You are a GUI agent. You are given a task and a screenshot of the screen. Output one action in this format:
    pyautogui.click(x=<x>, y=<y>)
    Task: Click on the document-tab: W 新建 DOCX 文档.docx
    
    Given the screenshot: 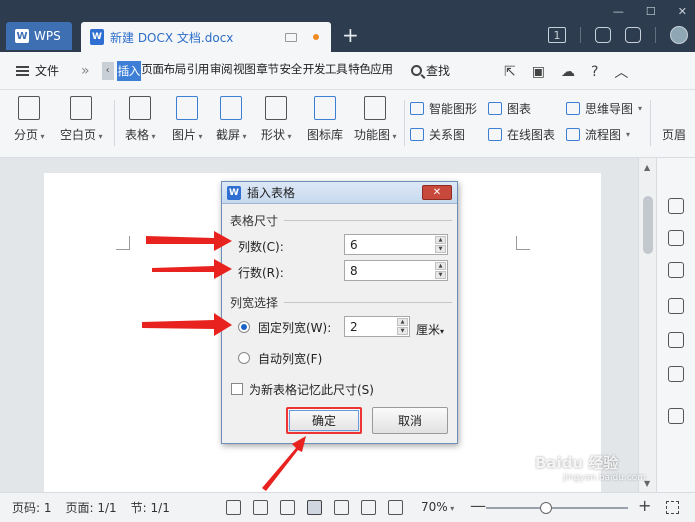 What is the action you would take?
    pyautogui.click(x=206, y=37)
    